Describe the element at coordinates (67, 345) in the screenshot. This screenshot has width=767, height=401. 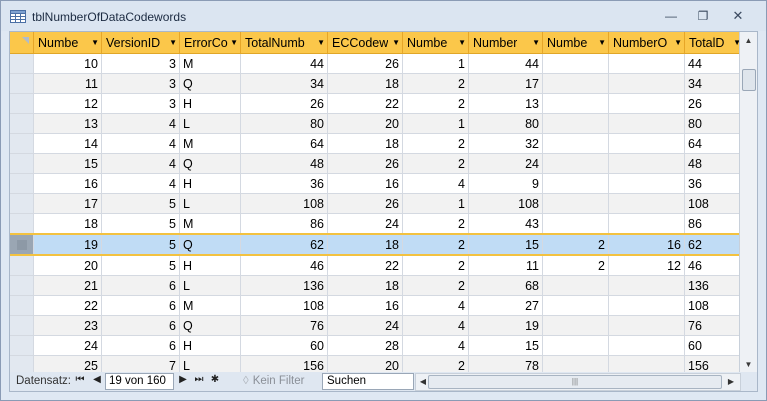
I see `table-cell: 24` at that location.